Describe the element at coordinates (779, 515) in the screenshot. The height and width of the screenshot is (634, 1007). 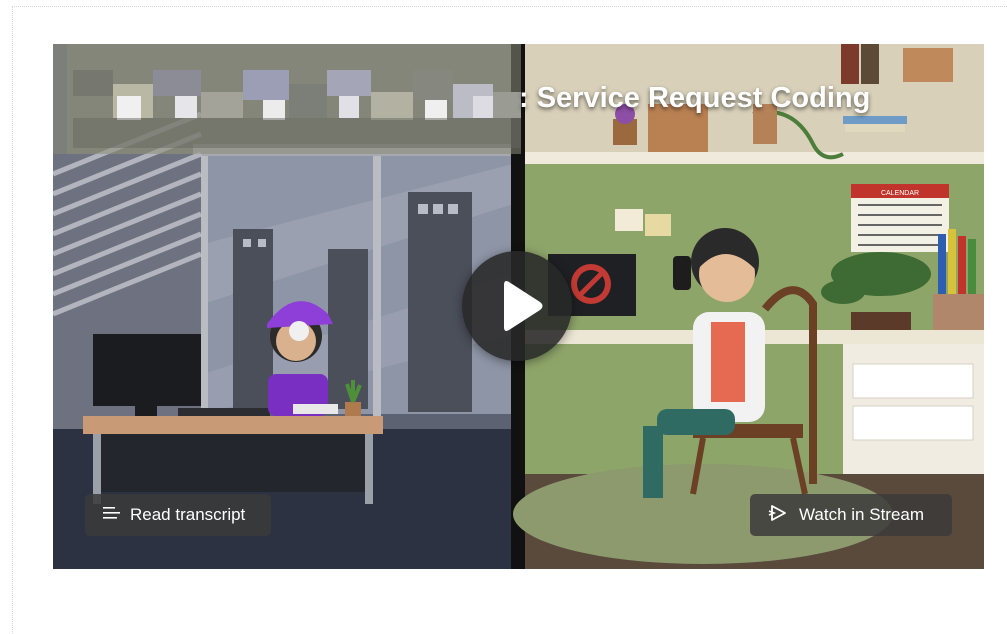
I see `stream-play-icon` at that location.